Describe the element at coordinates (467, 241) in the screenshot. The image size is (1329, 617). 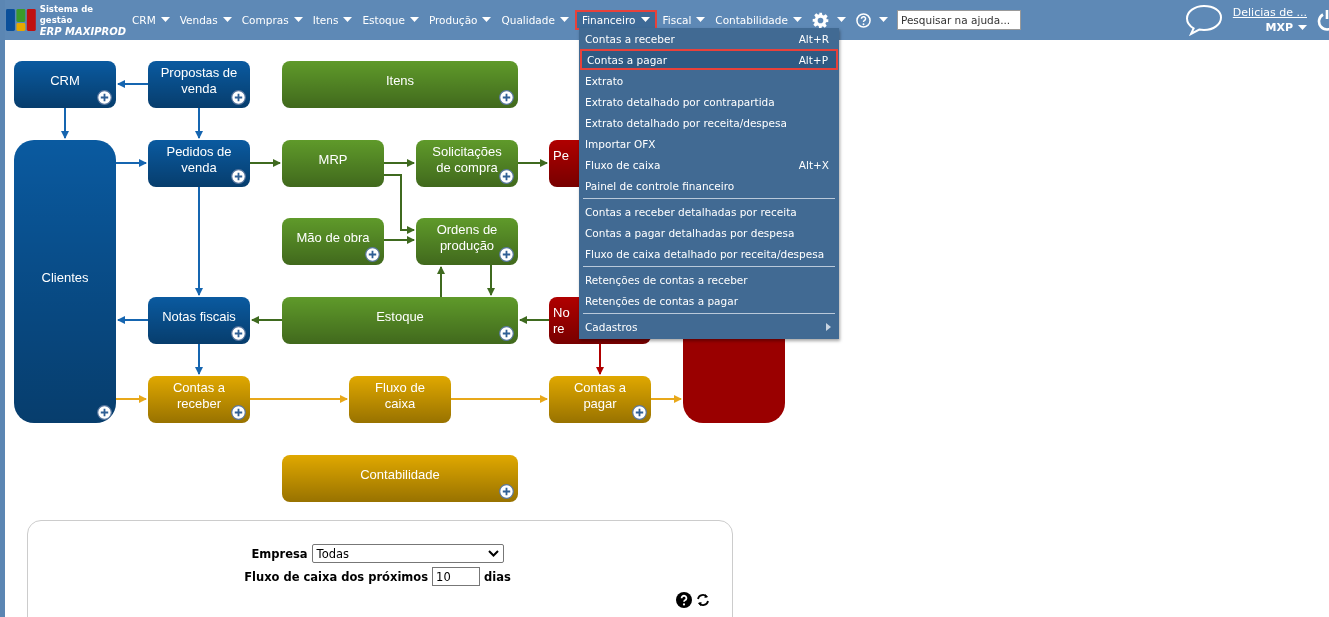
I see `diagram-node: Ordens de produção` at that location.